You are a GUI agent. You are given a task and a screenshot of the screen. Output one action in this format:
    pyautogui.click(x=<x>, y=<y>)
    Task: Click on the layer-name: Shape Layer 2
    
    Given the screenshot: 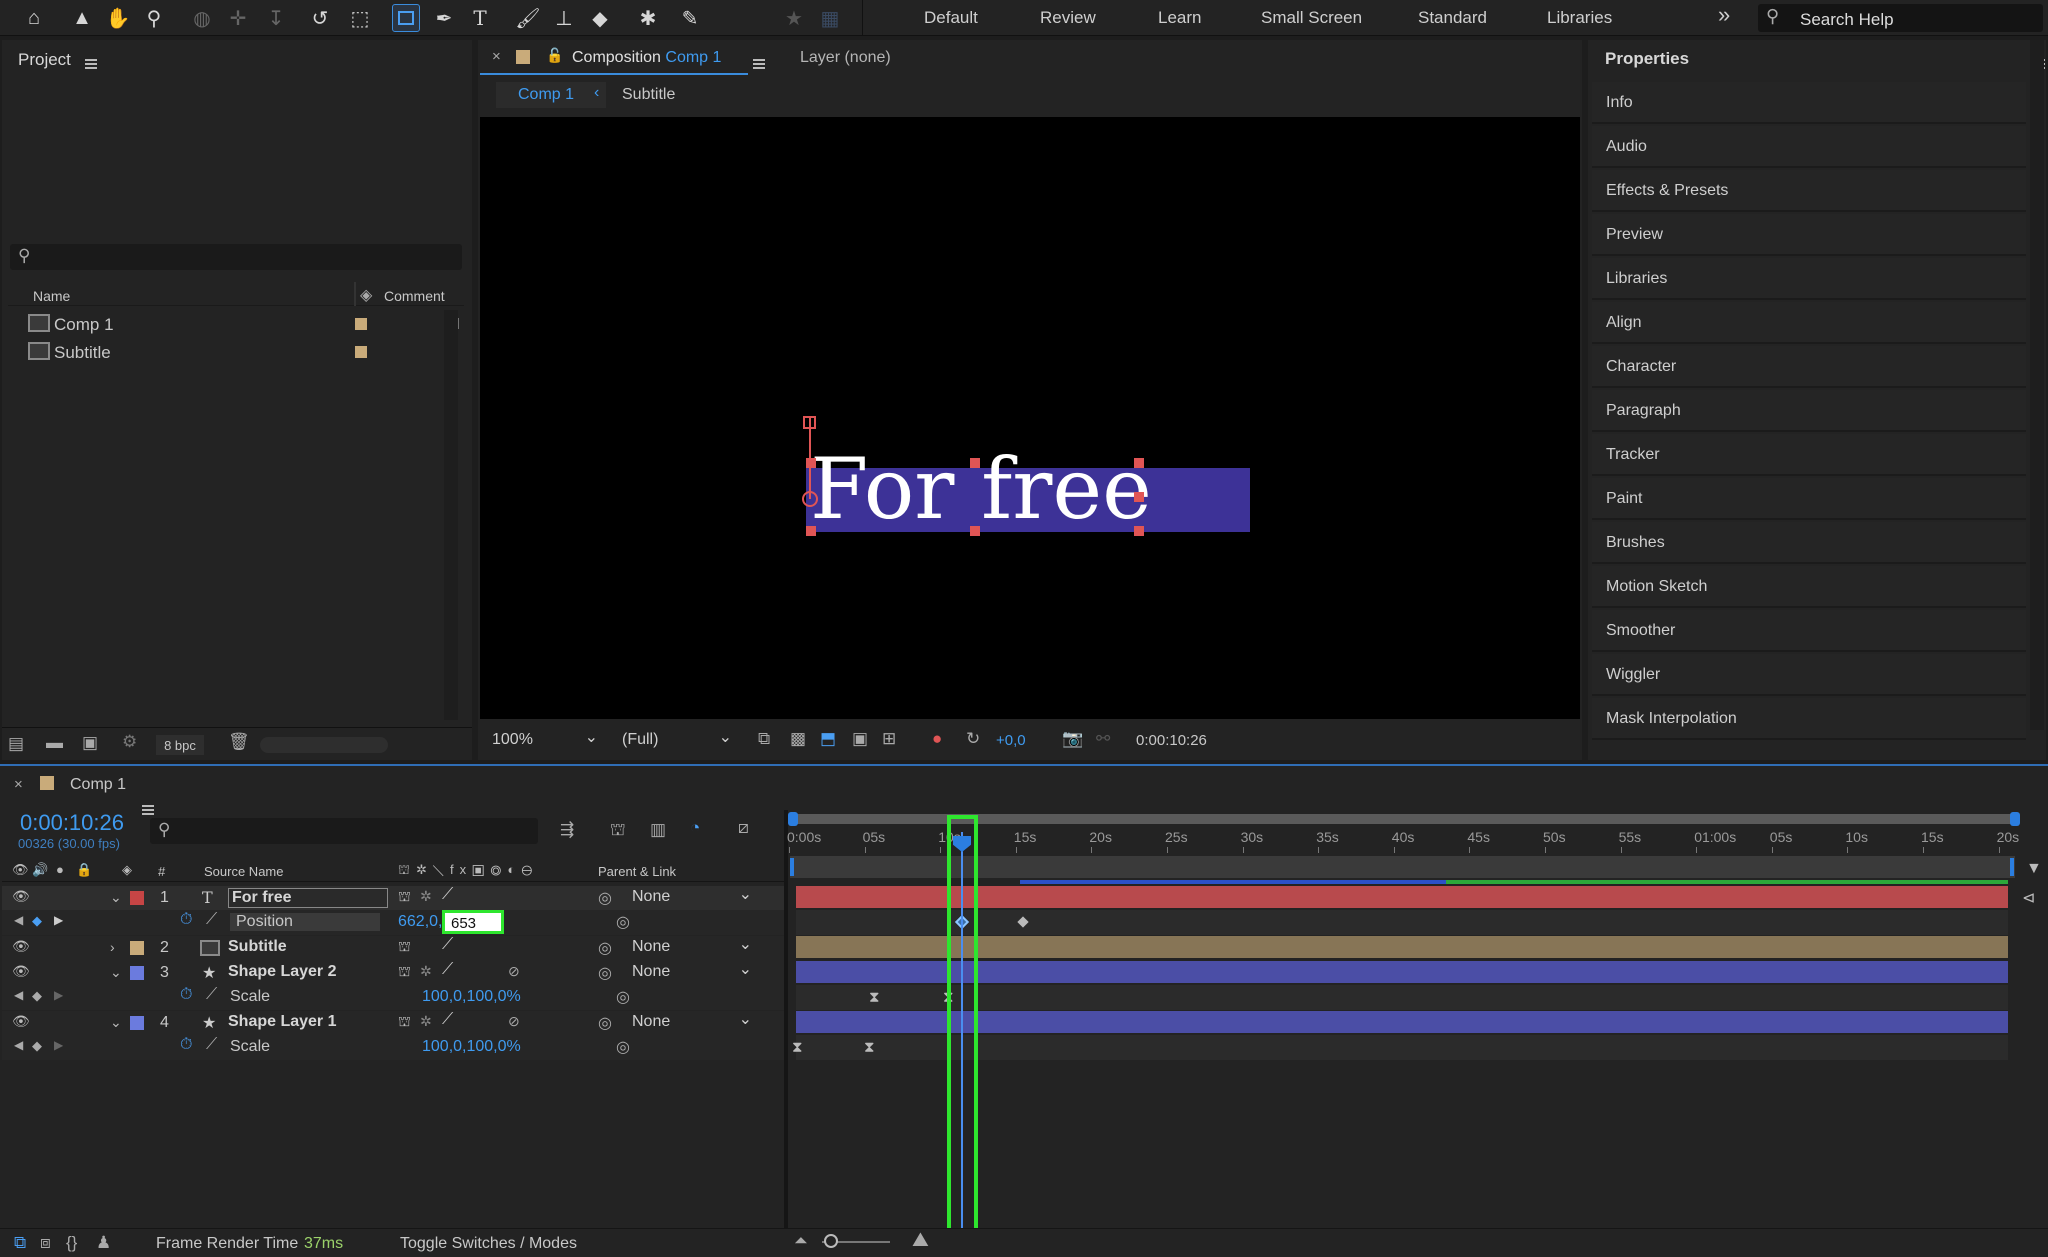 What is the action you would take?
    pyautogui.click(x=282, y=972)
    